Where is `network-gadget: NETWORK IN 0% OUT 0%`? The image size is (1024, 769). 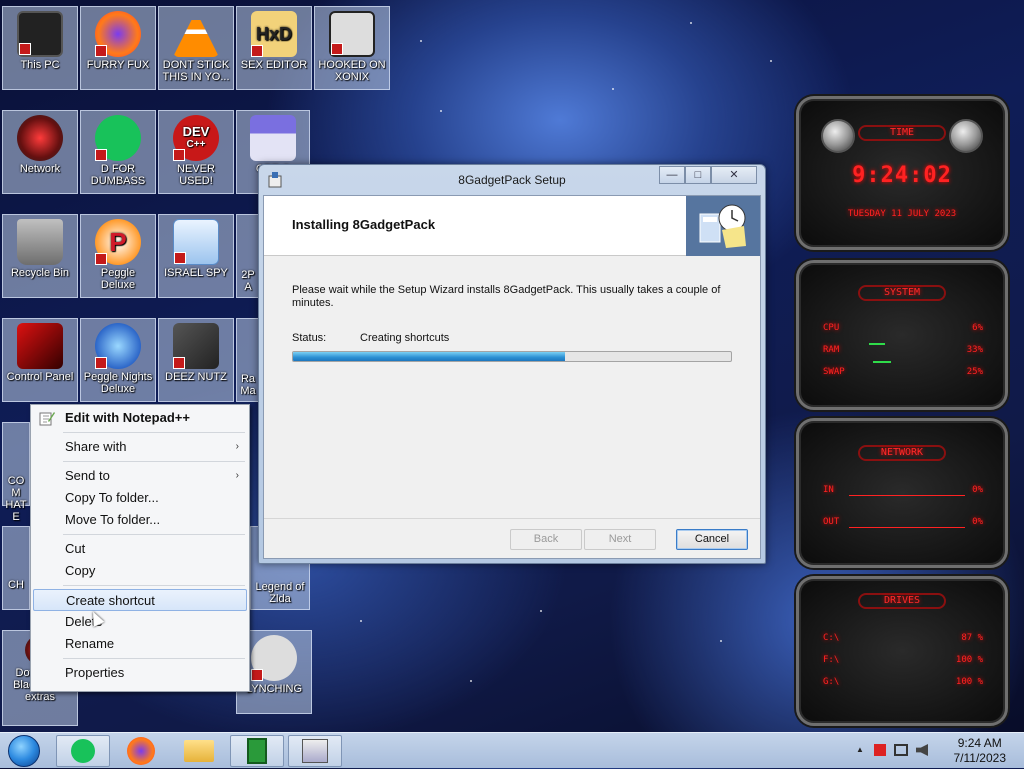
network-gadget: NETWORK IN 0% OUT 0% is located at coordinates (902, 493).